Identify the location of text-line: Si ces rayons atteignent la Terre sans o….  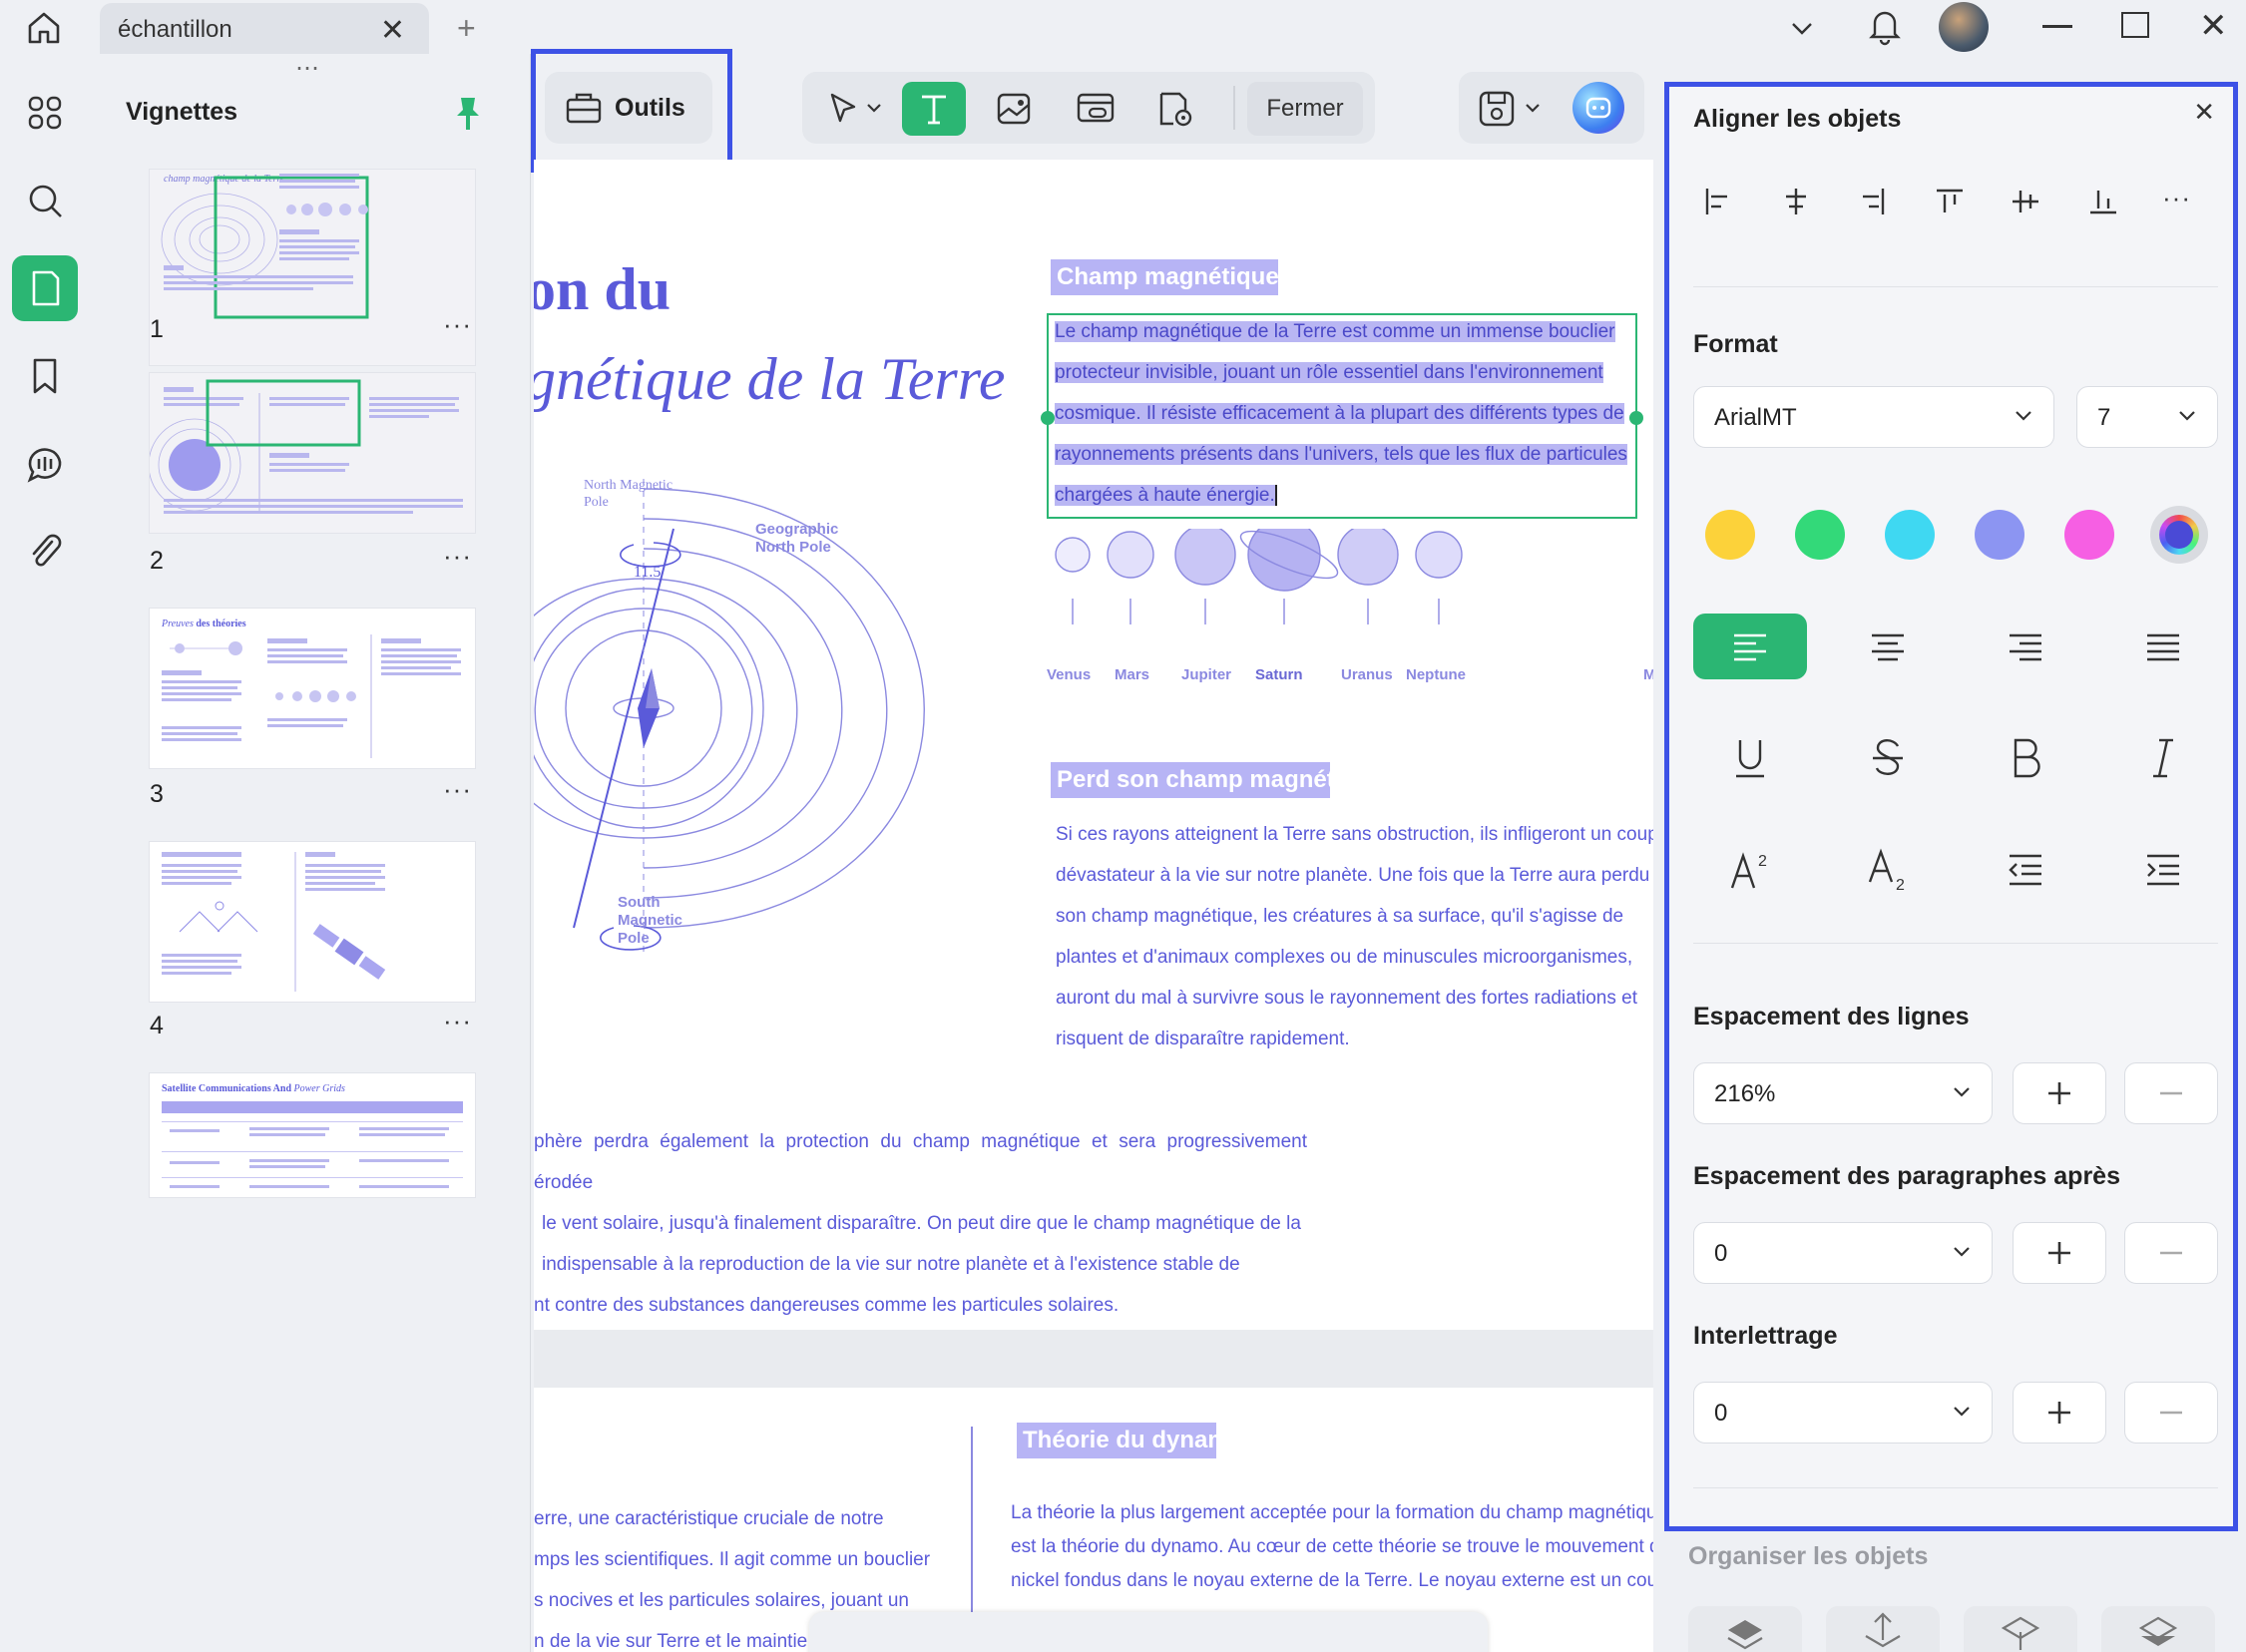
(1355, 834).